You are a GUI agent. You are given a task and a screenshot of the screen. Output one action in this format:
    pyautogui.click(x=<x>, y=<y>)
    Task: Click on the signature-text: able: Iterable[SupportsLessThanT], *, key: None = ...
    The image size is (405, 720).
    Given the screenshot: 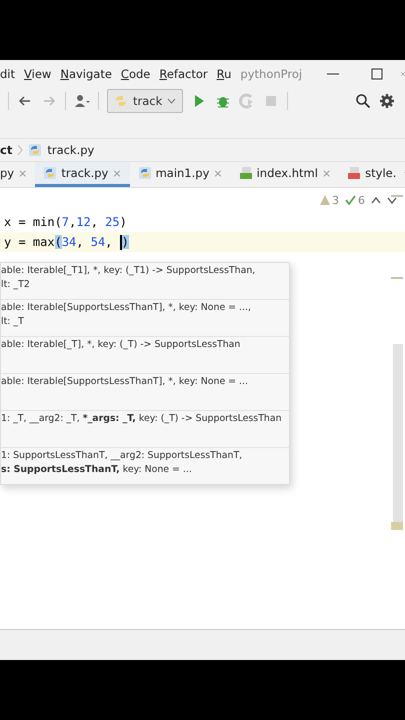 What is the action you would take?
    pyautogui.click(x=125, y=381)
    